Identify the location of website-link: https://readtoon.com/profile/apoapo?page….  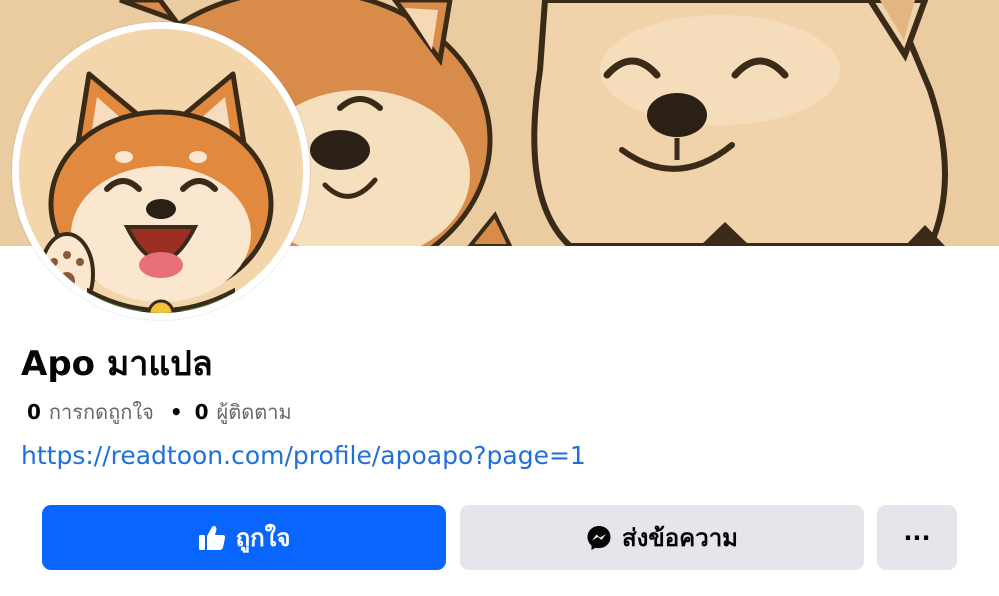
(303, 456).